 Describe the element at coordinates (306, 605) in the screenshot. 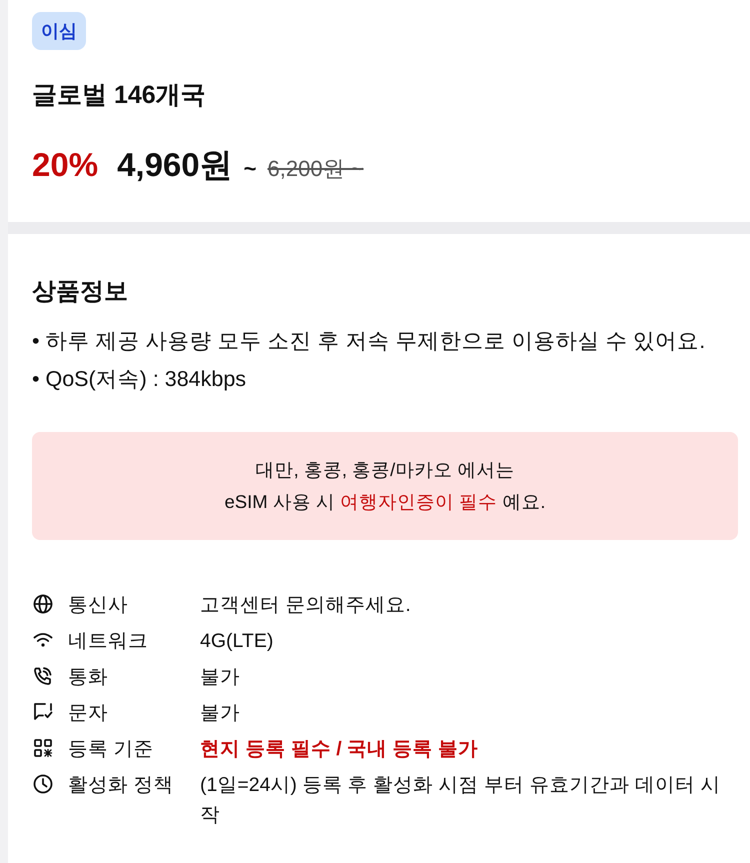

I see `detail-value: 고객센터 문의해주세요.` at that location.